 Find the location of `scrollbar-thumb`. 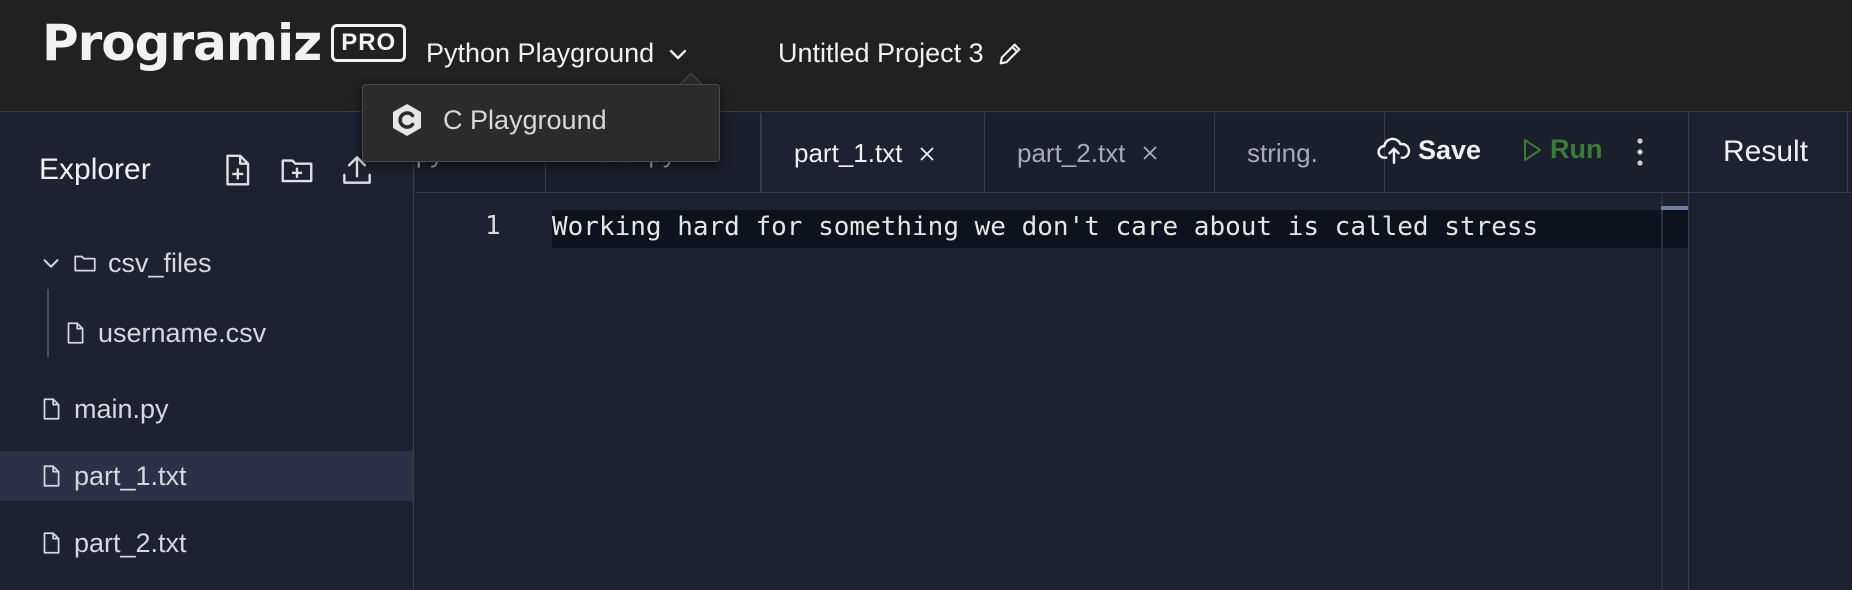

scrollbar-thumb is located at coordinates (1674, 208).